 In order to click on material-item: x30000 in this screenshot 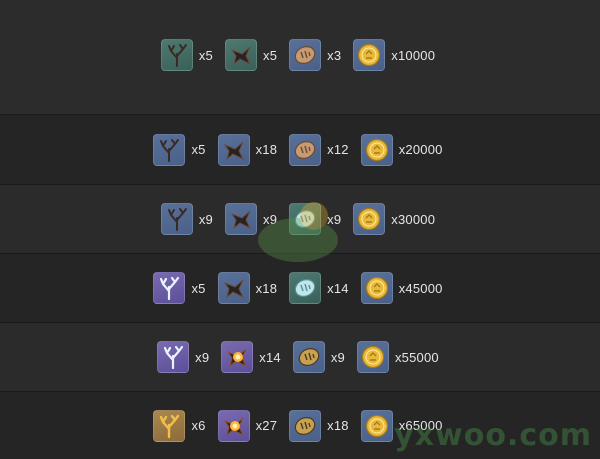, I will do `click(396, 219)`.